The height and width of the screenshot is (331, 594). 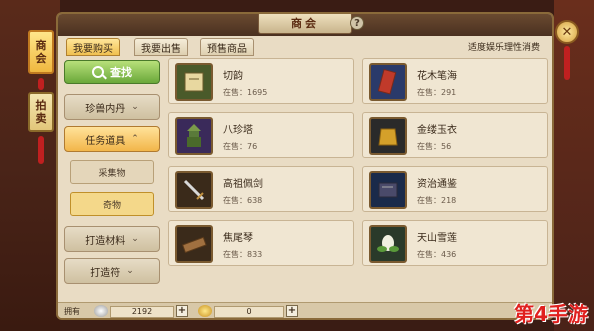 What do you see at coordinates (261, 135) in the screenshot?
I see `item-card: 八珍塔 在售：76` at bounding box center [261, 135].